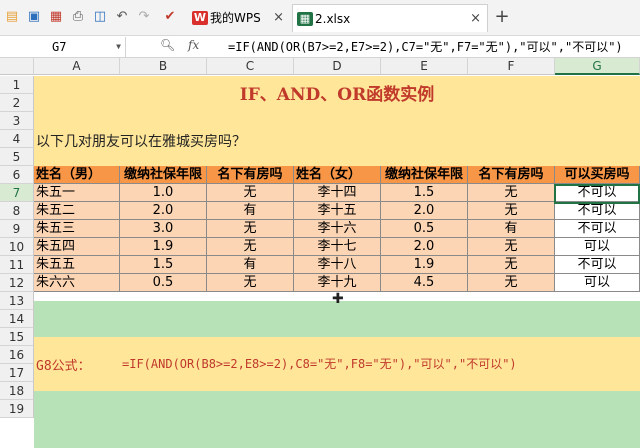 The height and width of the screenshot is (448, 640). What do you see at coordinates (17, 66) in the screenshot?
I see `select-all-corner` at bounding box center [17, 66].